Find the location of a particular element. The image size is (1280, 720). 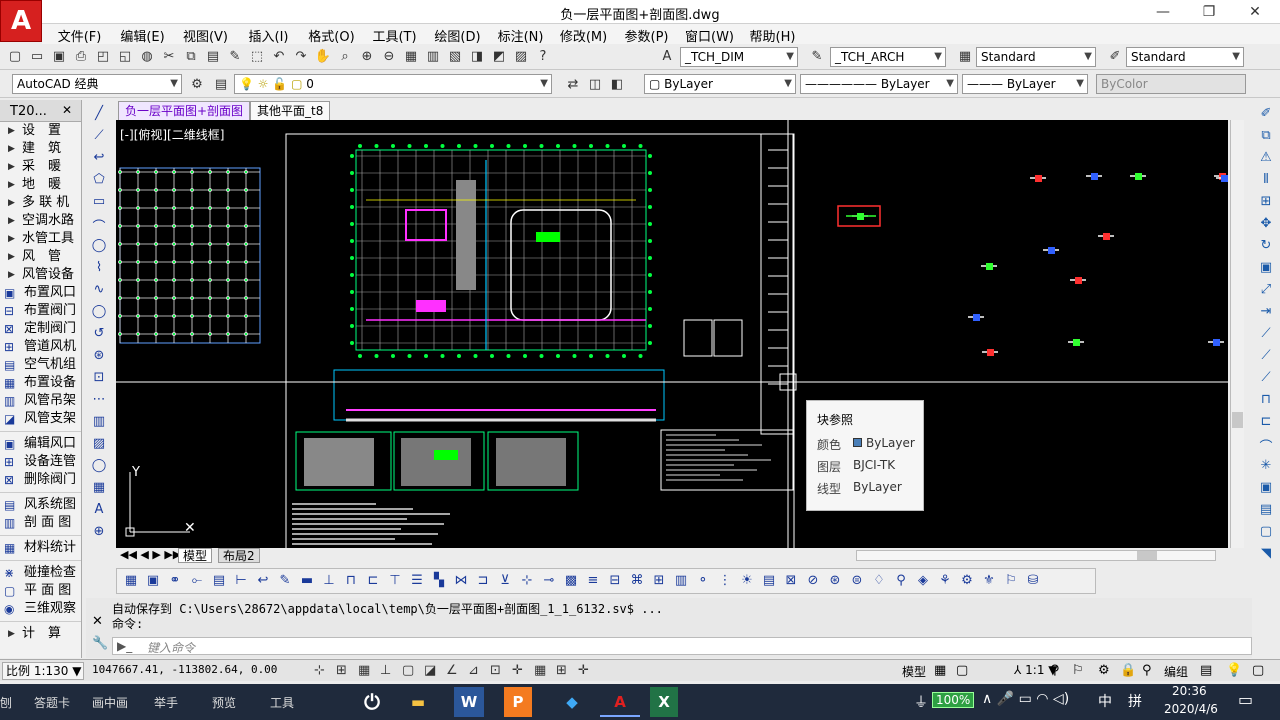

command-input: ▶_ 键入命令 is located at coordinates (682, 646).